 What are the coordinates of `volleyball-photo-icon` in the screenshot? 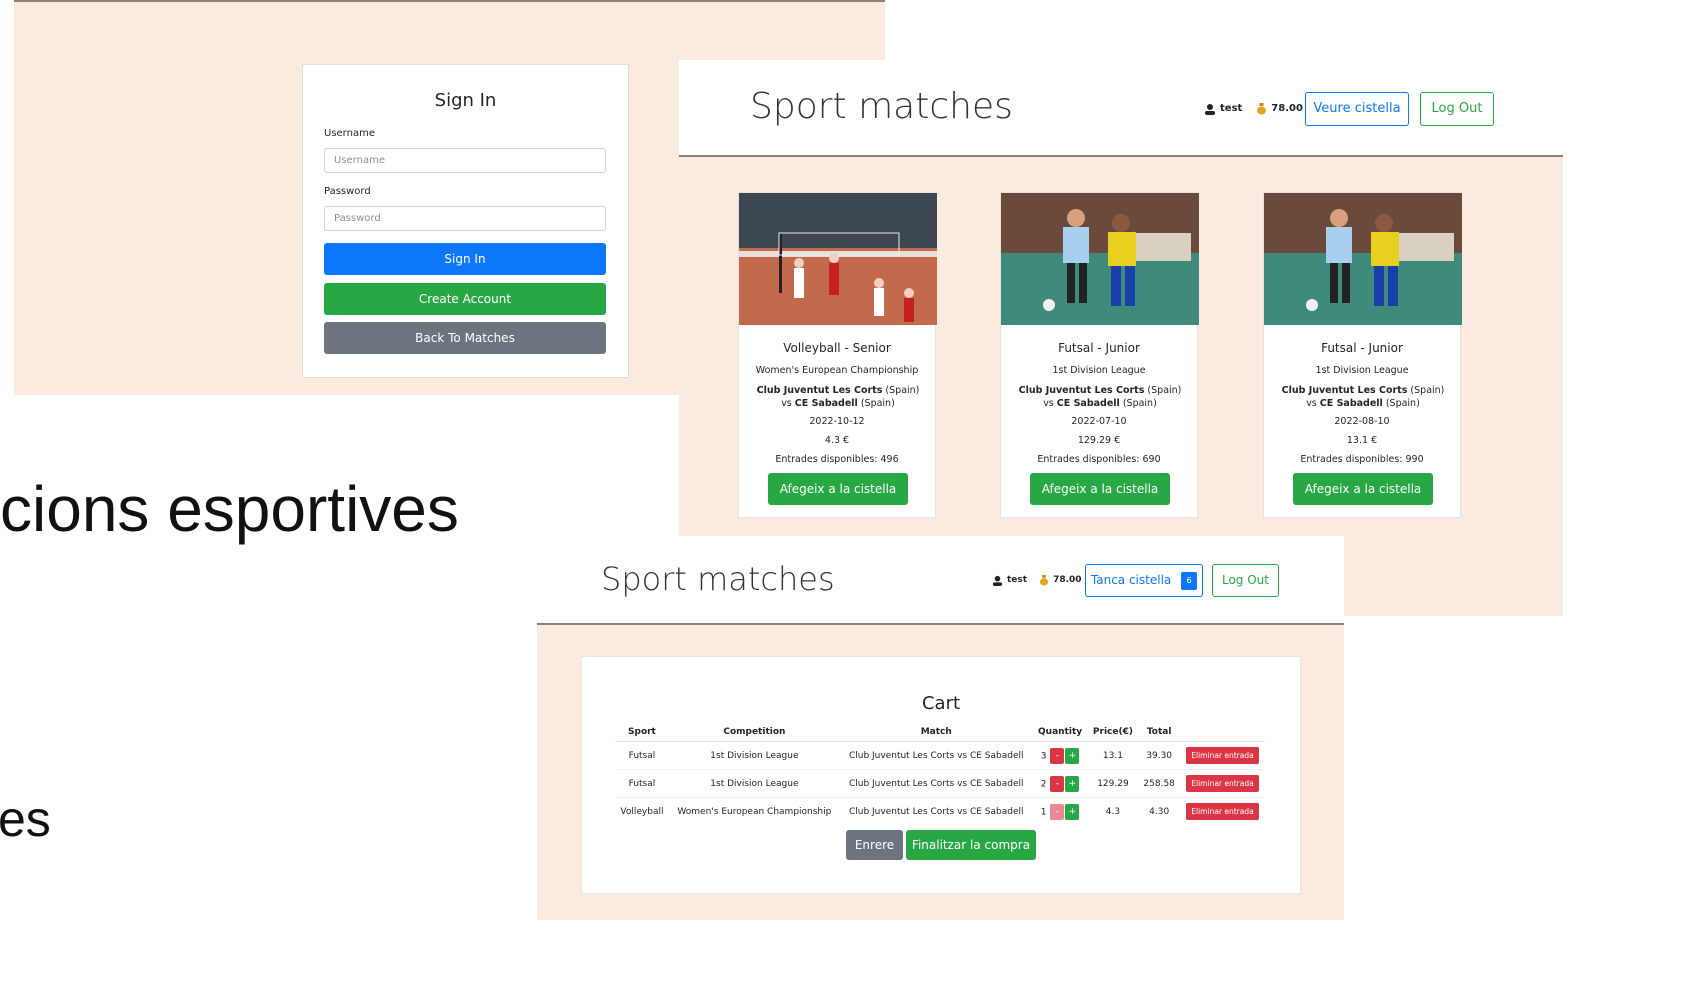 It's located at (838, 259).